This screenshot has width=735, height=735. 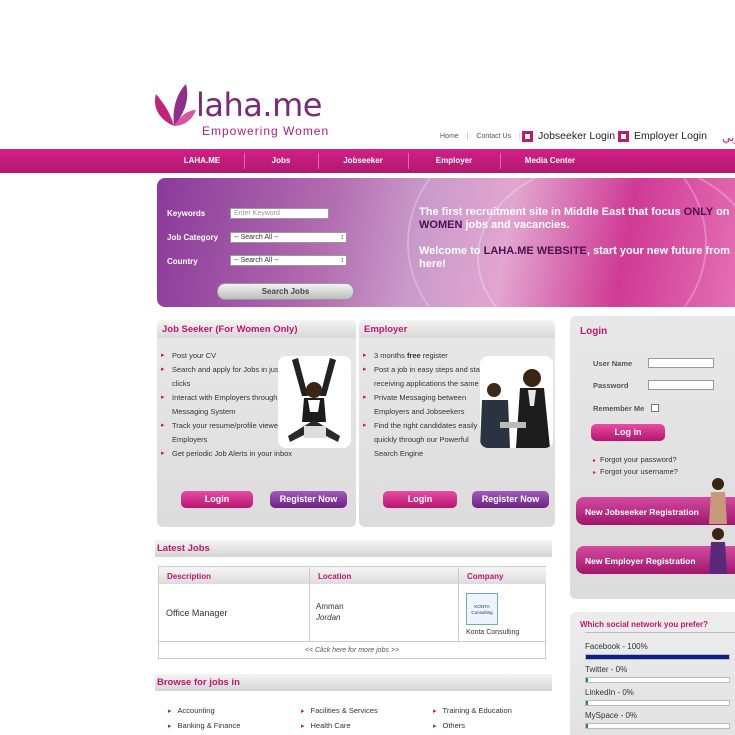 What do you see at coordinates (472, 710) in the screenshot?
I see `browse-category-link: Training & Education` at bounding box center [472, 710].